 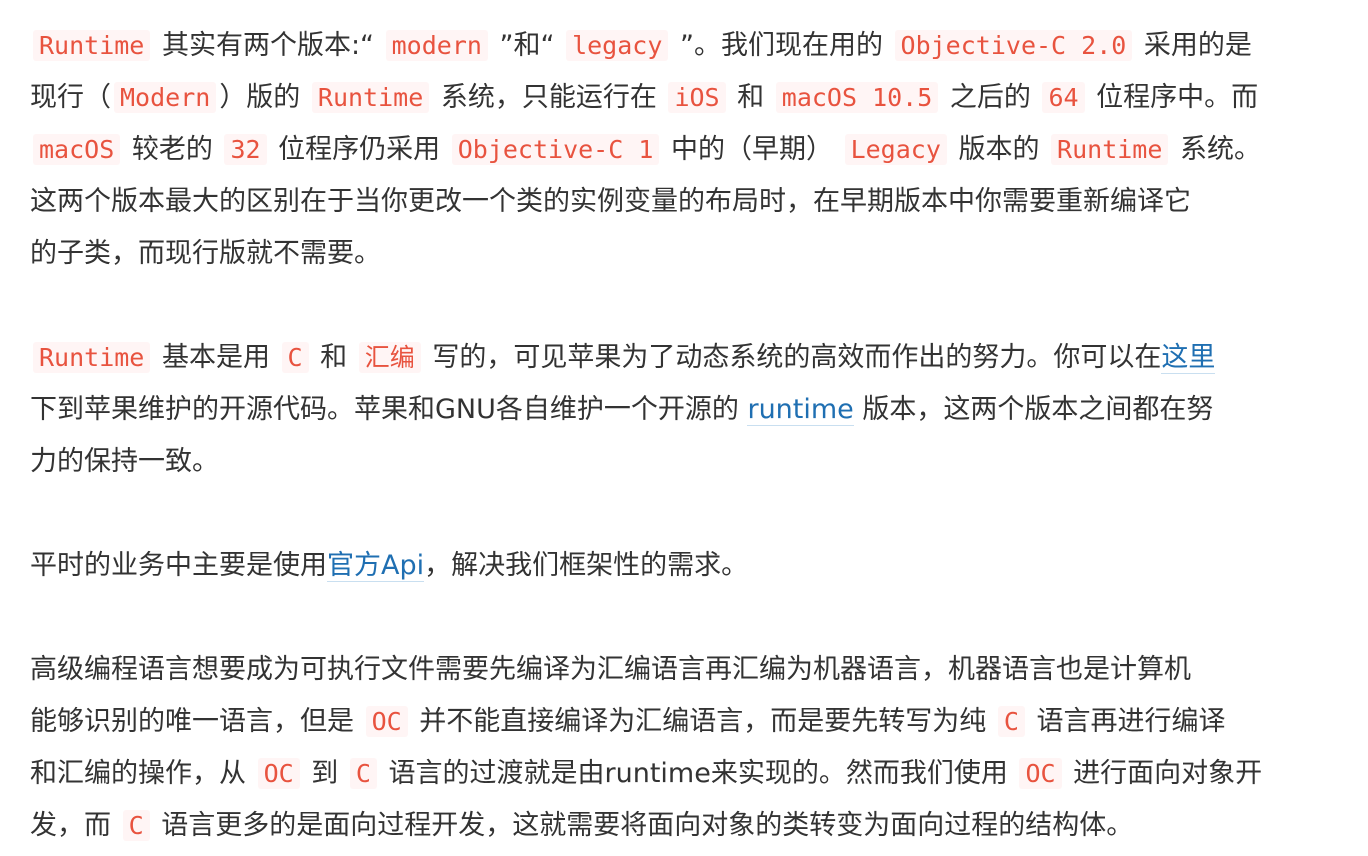 I want to click on inline-link: 这里, so click(x=1188, y=358).